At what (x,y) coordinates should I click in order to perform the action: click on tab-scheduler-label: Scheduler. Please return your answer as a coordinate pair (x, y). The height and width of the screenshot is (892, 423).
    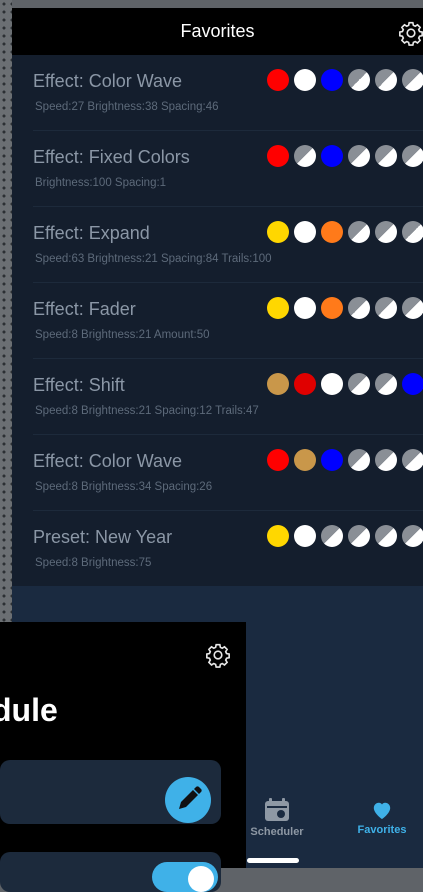
    Looking at the image, I should click on (277, 832).